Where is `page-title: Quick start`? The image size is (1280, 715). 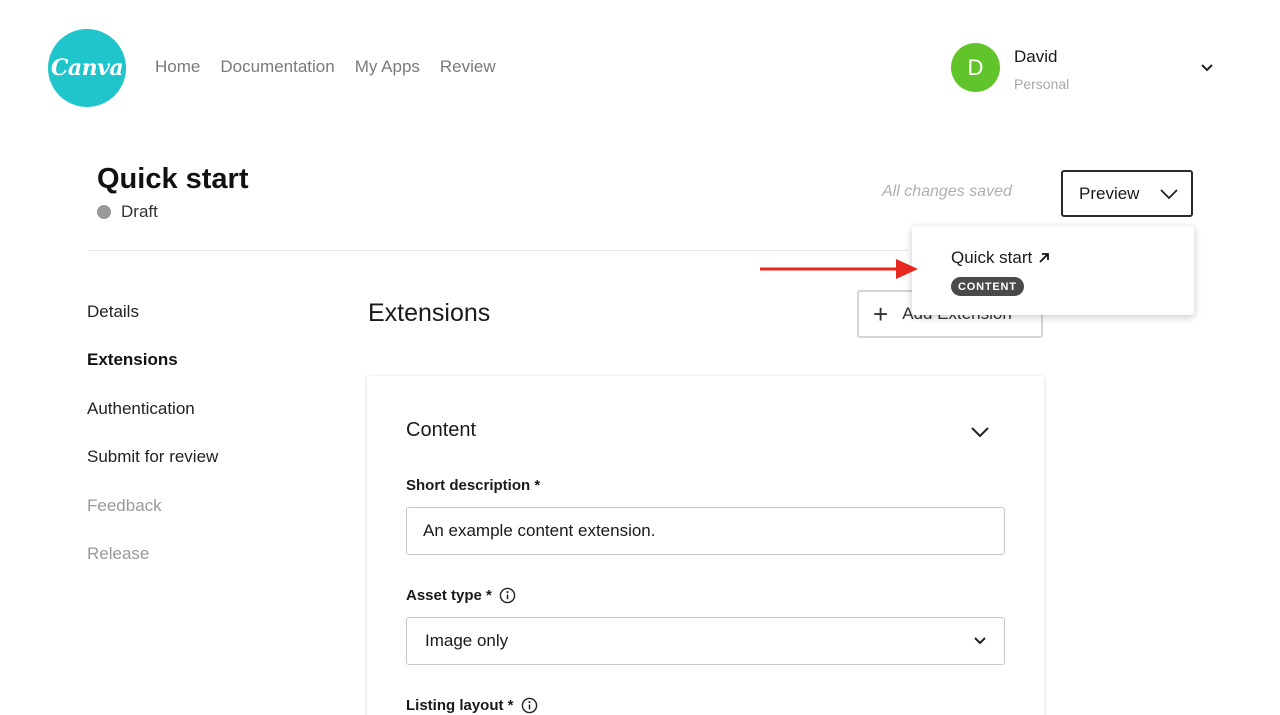
page-title: Quick start is located at coordinates (173, 179).